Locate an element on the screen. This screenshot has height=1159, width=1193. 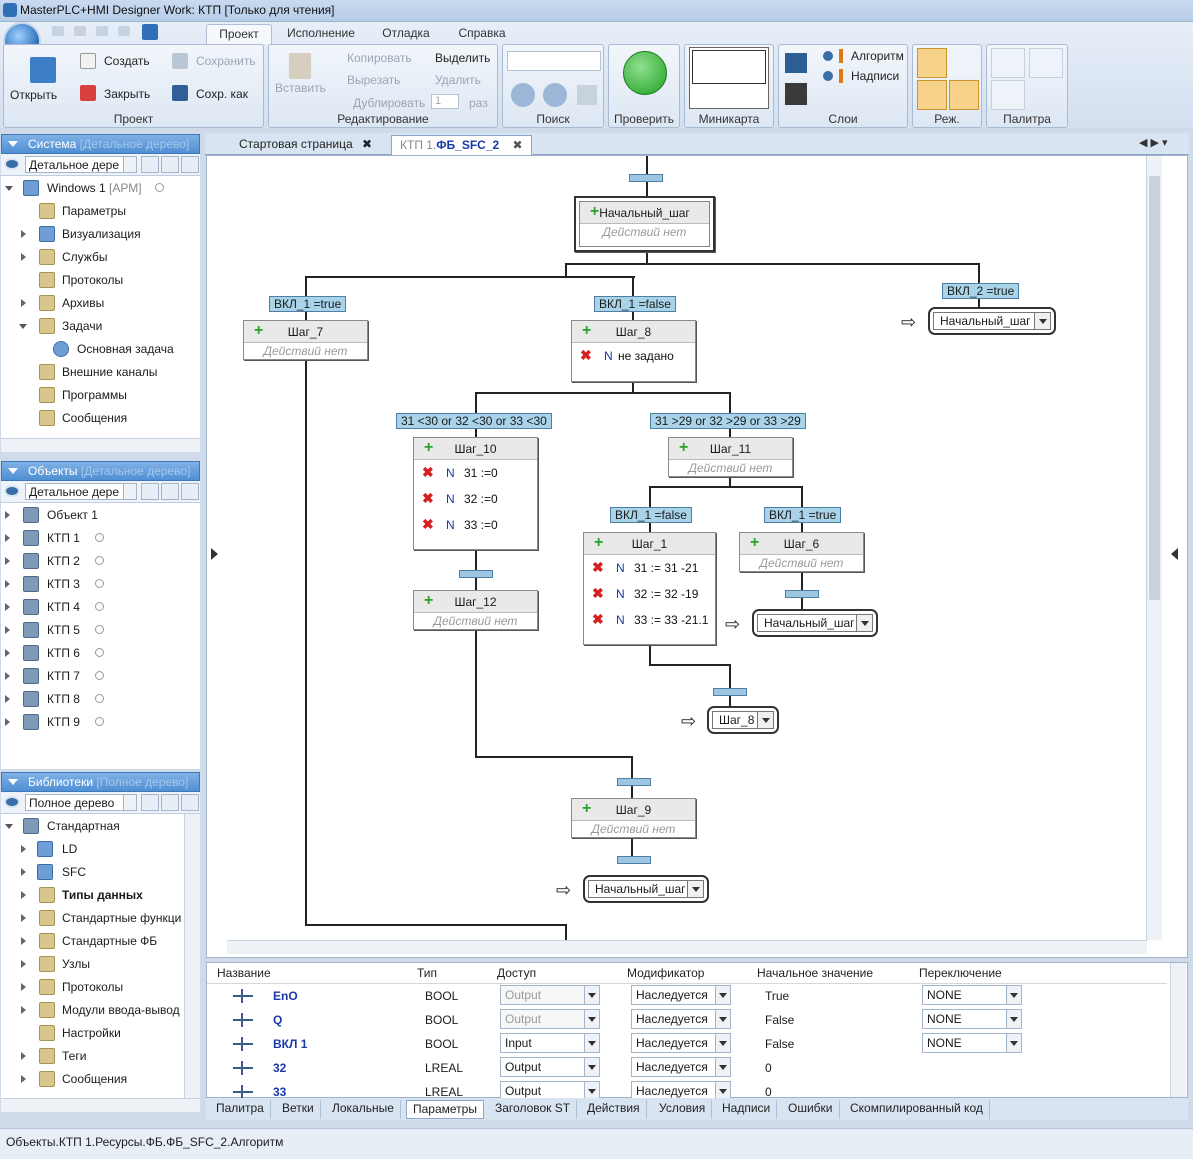
tree-item-messages: Сообщения is located at coordinates (100, 418).